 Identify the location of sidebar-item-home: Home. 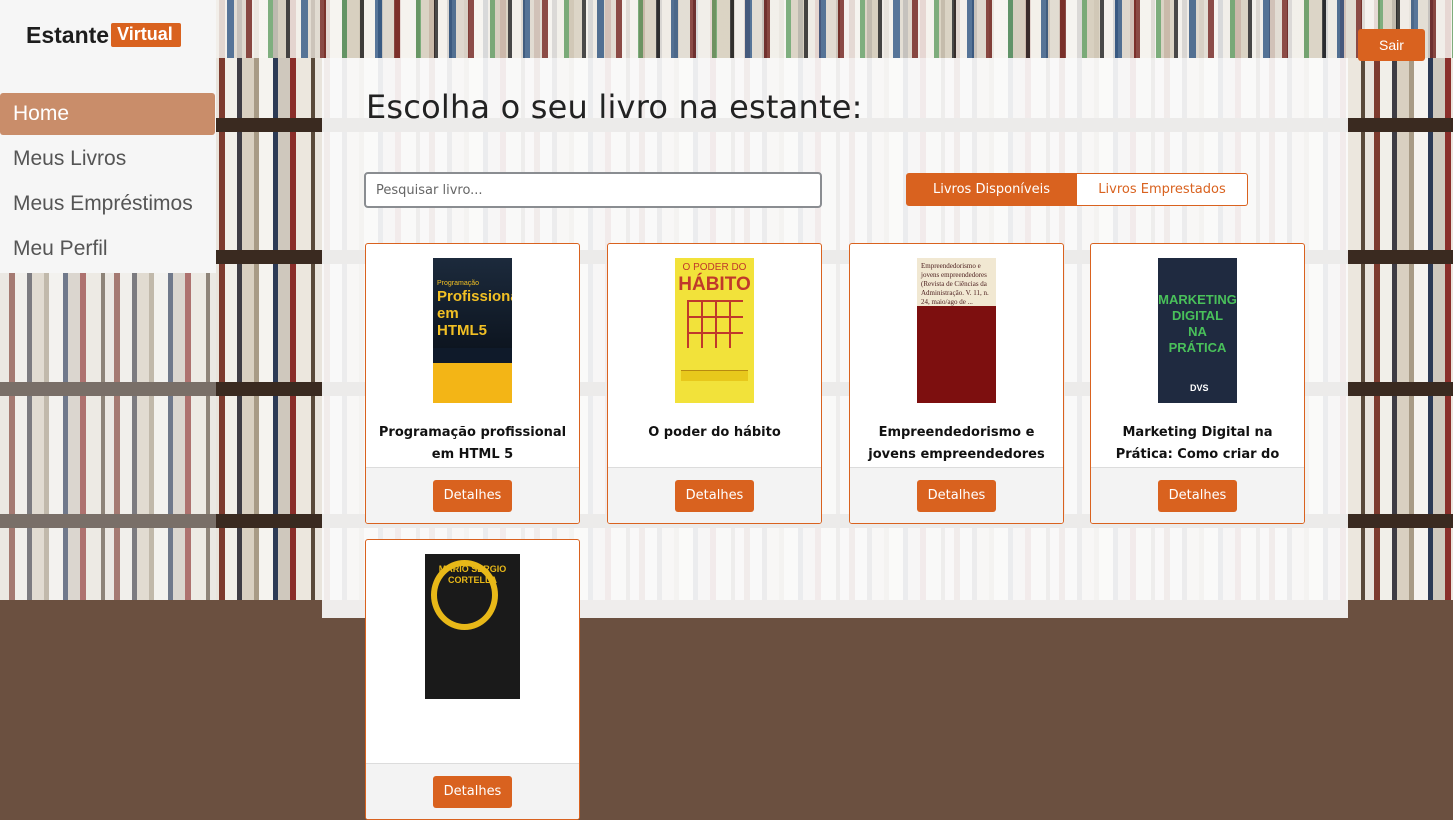
(107, 114).